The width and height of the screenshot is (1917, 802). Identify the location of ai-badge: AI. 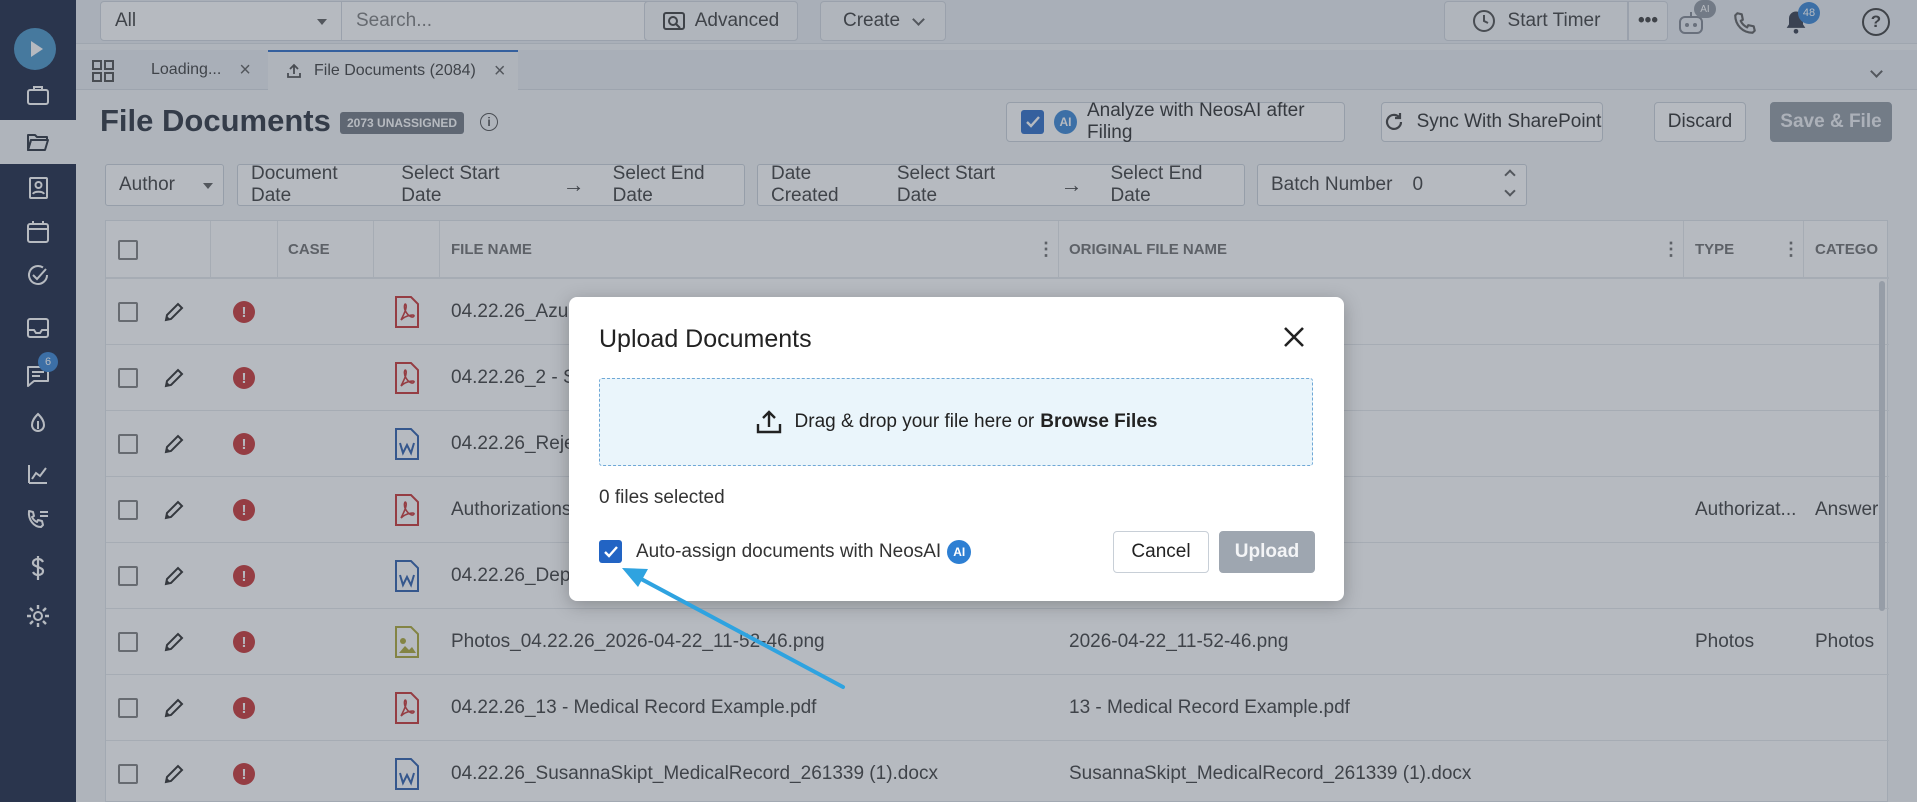
(959, 552).